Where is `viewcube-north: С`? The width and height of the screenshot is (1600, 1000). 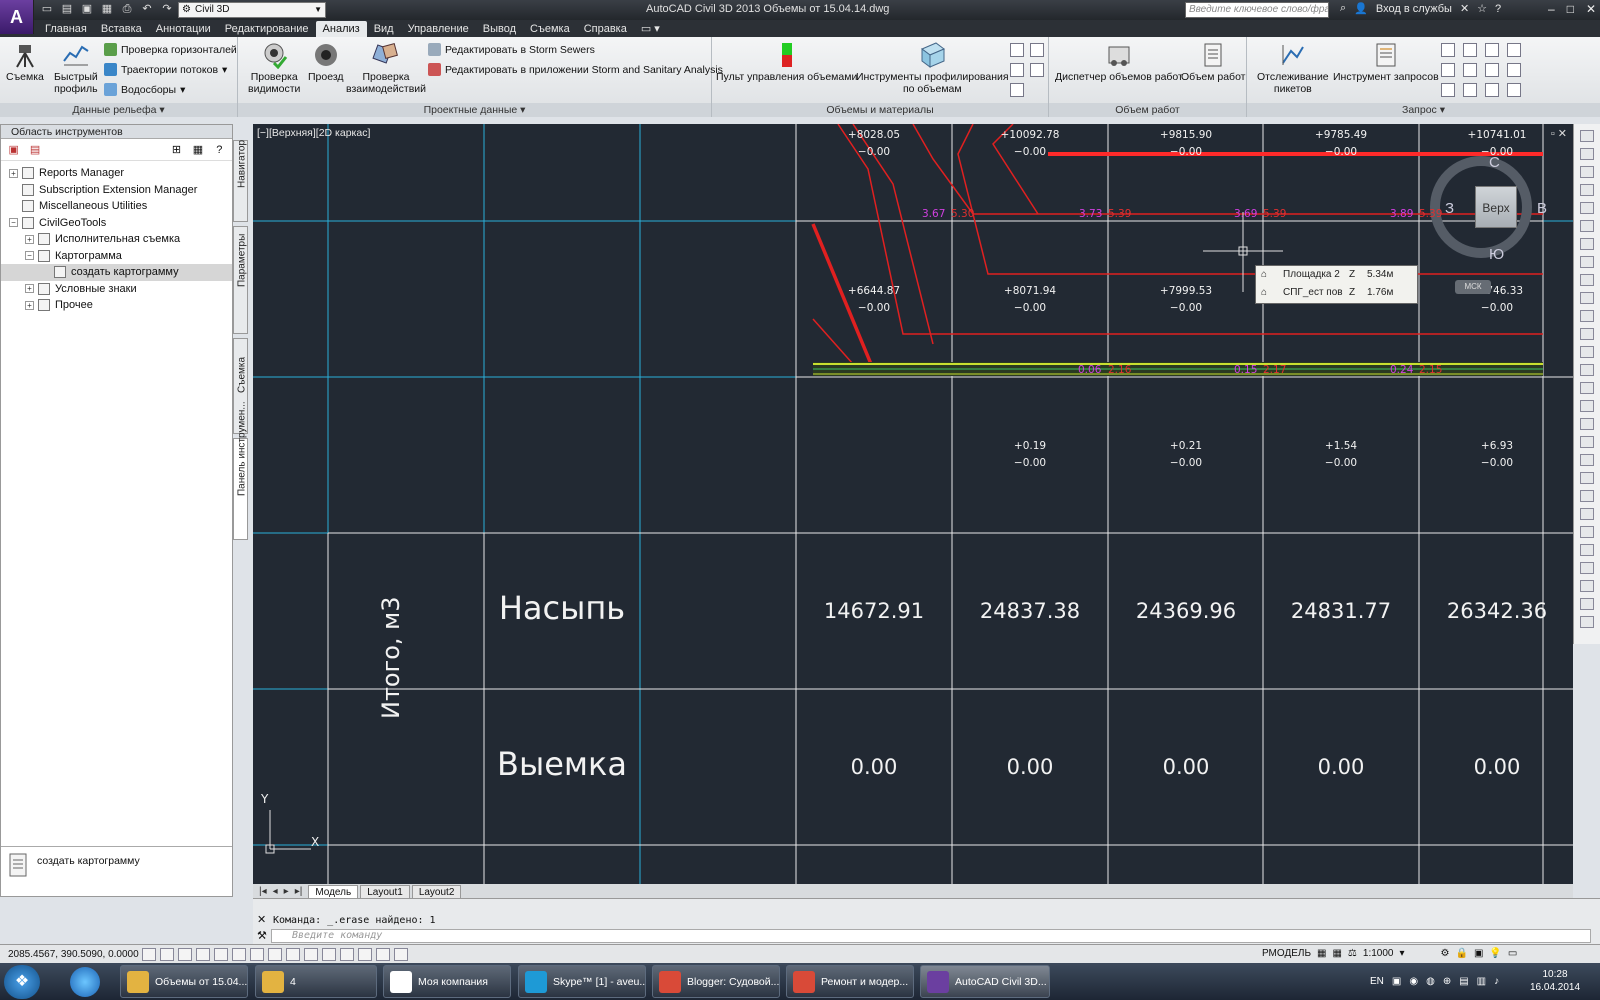 viewcube-north: С is located at coordinates (1494, 162).